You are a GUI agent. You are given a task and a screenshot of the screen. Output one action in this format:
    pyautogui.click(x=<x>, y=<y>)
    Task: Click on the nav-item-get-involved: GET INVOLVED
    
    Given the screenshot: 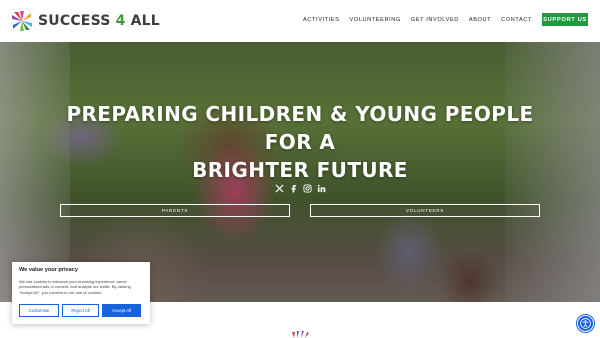 What is the action you would take?
    pyautogui.click(x=435, y=20)
    